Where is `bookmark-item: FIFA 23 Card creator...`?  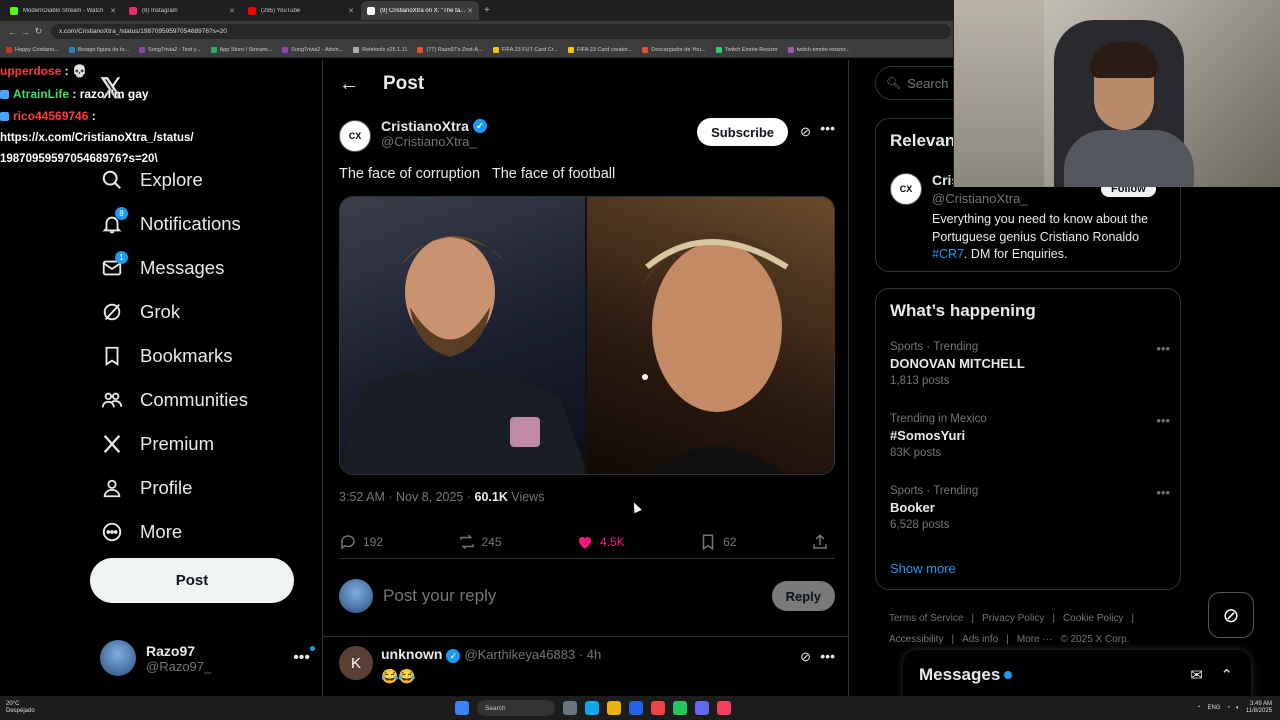
bookmark-item: FIFA 23 Card creator... is located at coordinates (599, 49).